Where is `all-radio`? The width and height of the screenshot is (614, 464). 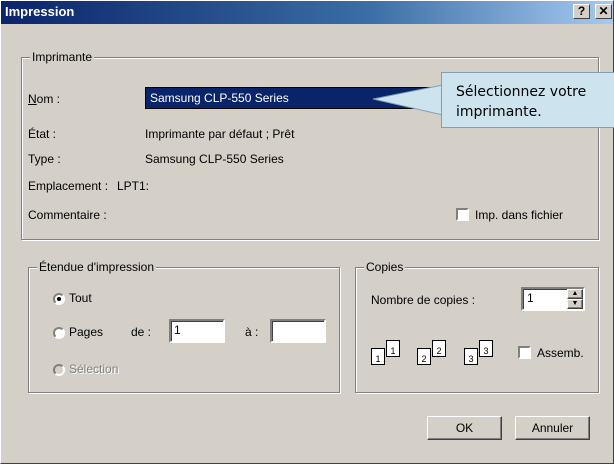 all-radio is located at coordinates (59, 299).